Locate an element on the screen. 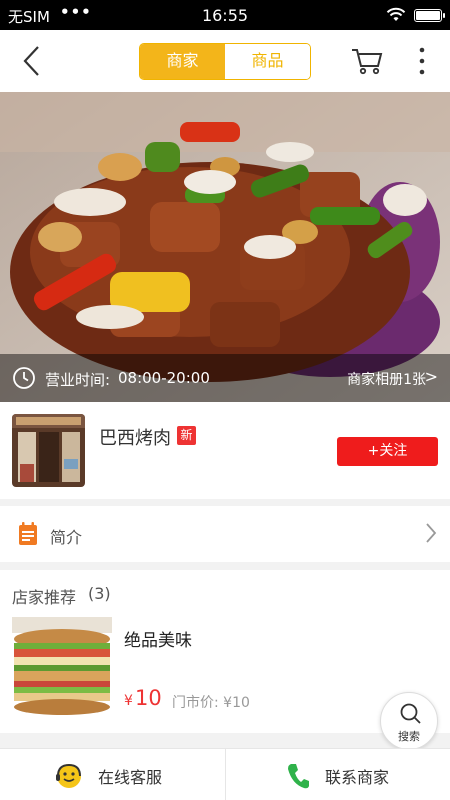 The height and width of the screenshot is (800, 450). contact-shop-button: 联系商家 is located at coordinates (337, 774).